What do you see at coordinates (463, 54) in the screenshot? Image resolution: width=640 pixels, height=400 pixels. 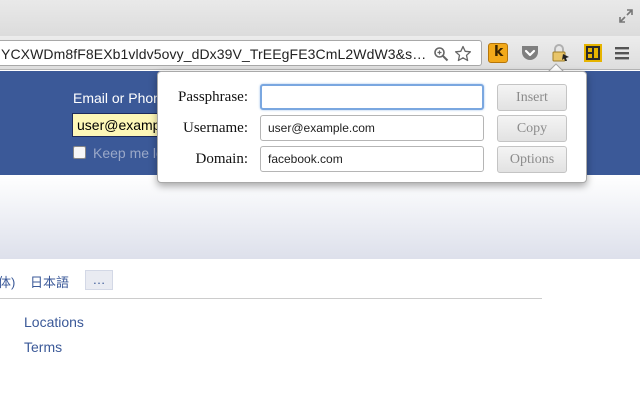 I see `bookmark-star-icon` at bounding box center [463, 54].